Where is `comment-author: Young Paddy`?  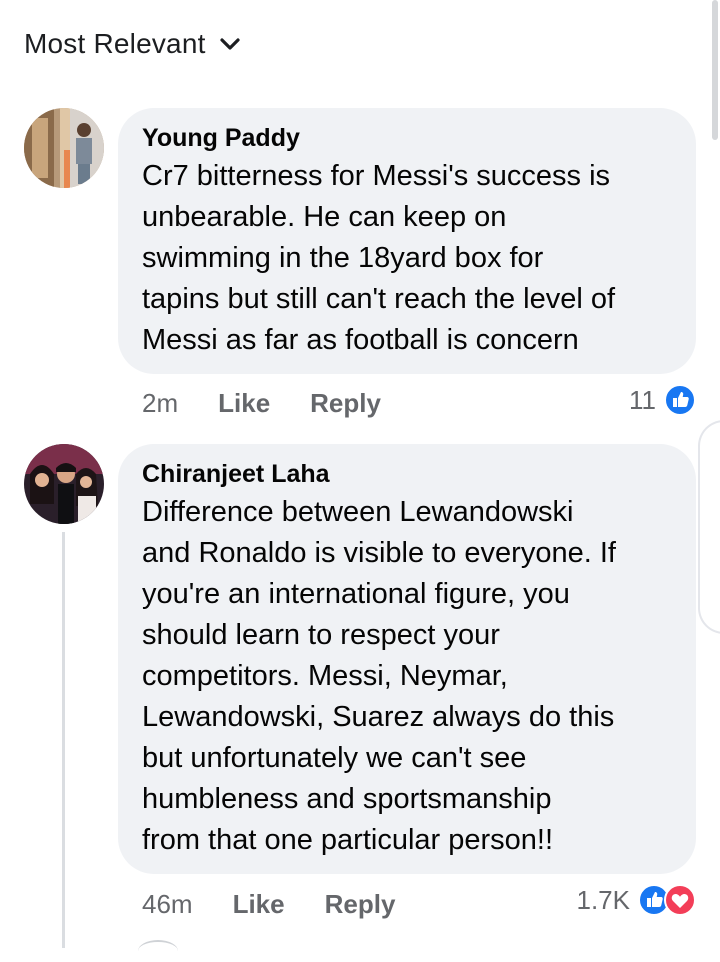 comment-author: Young Paddy is located at coordinates (407, 138).